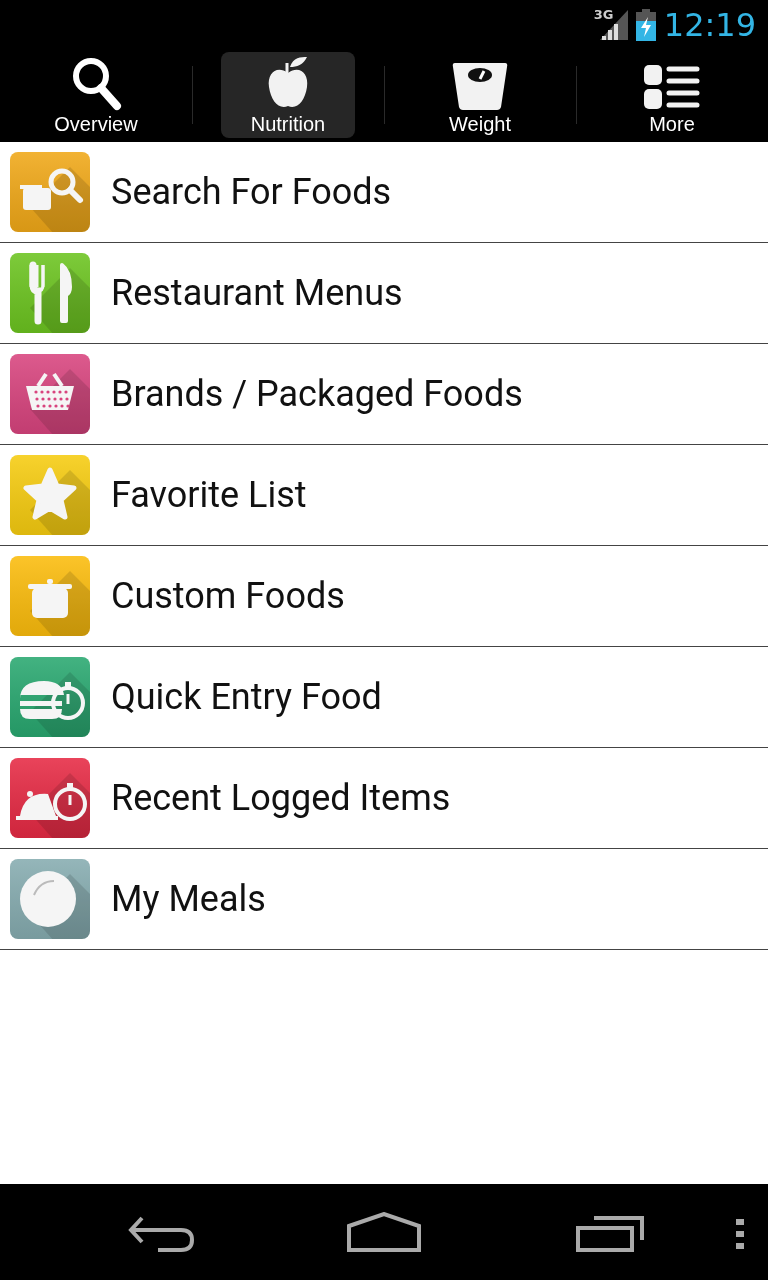 Image resolution: width=768 pixels, height=1280 pixels. Describe the element at coordinates (384, 293) in the screenshot. I see `menu-item: Restaurant Menus` at that location.